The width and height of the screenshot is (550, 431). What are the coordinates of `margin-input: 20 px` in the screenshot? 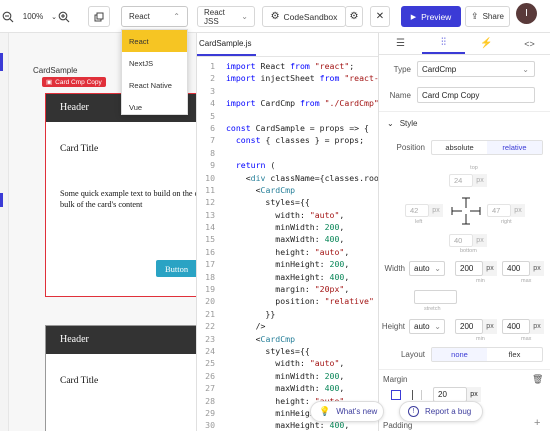 It's located at (458, 394).